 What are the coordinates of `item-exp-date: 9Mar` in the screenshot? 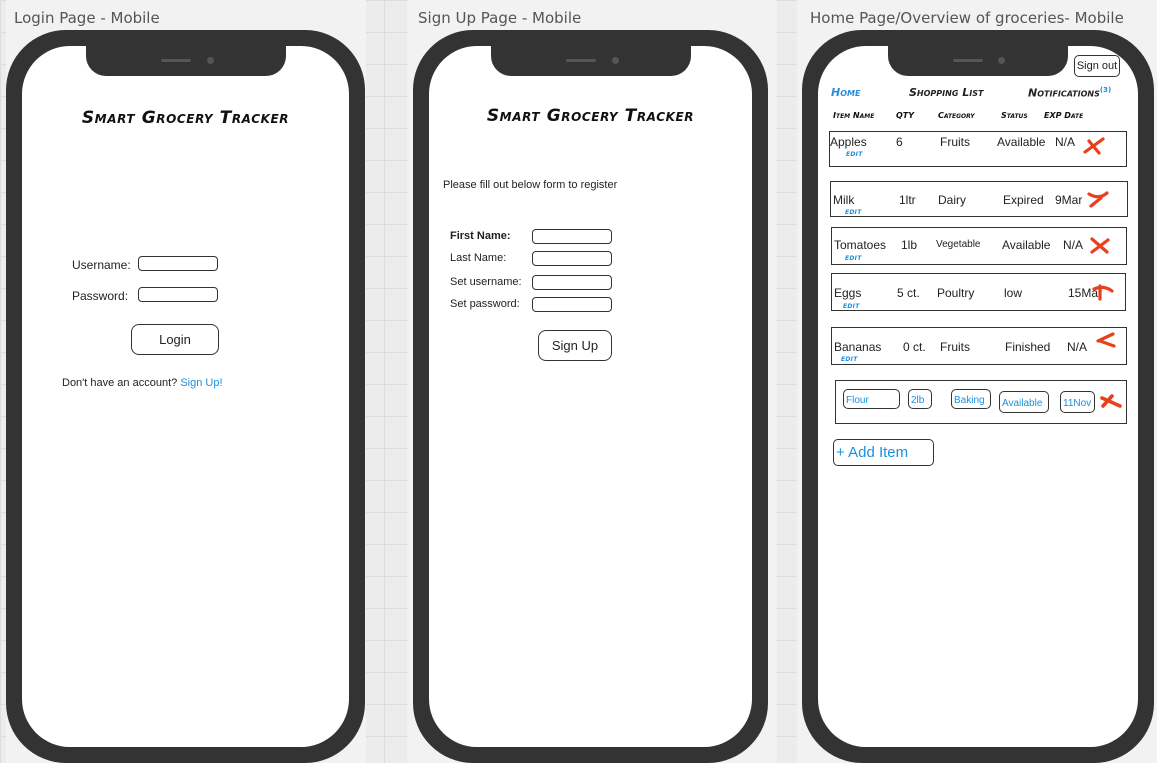 It's located at (1069, 200).